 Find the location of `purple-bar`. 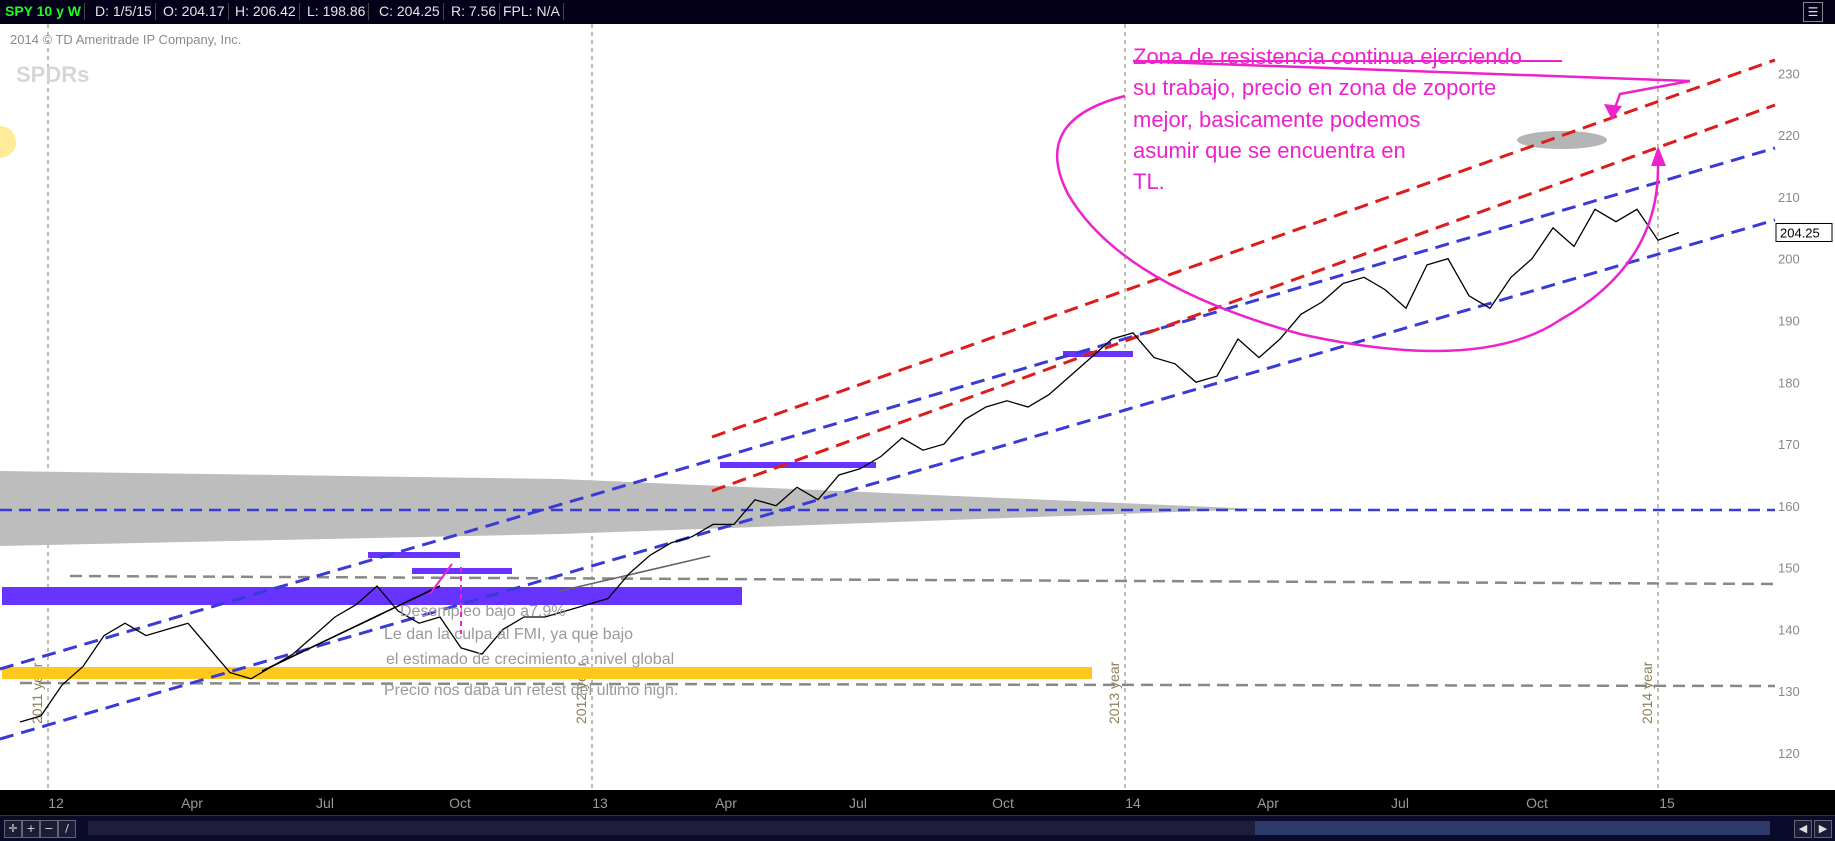

purple-bar is located at coordinates (798, 465).